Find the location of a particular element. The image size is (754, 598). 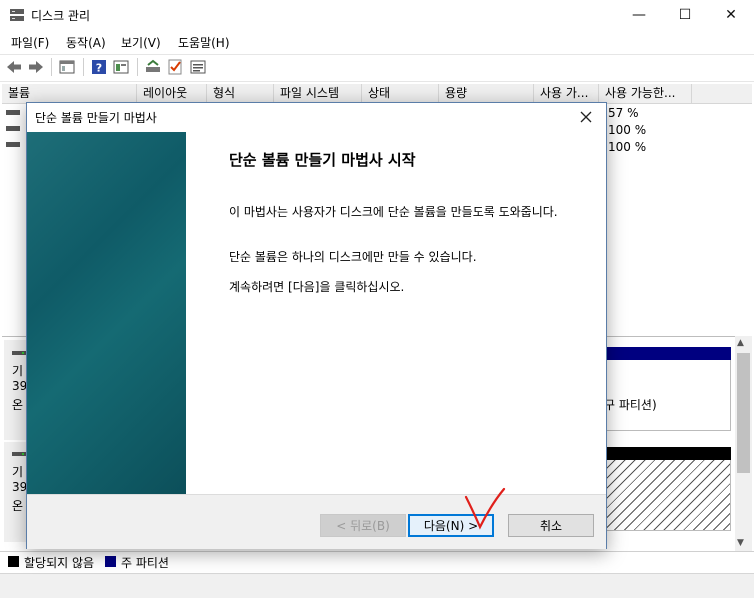

menu-view: 보기(V) is located at coordinates (141, 42).